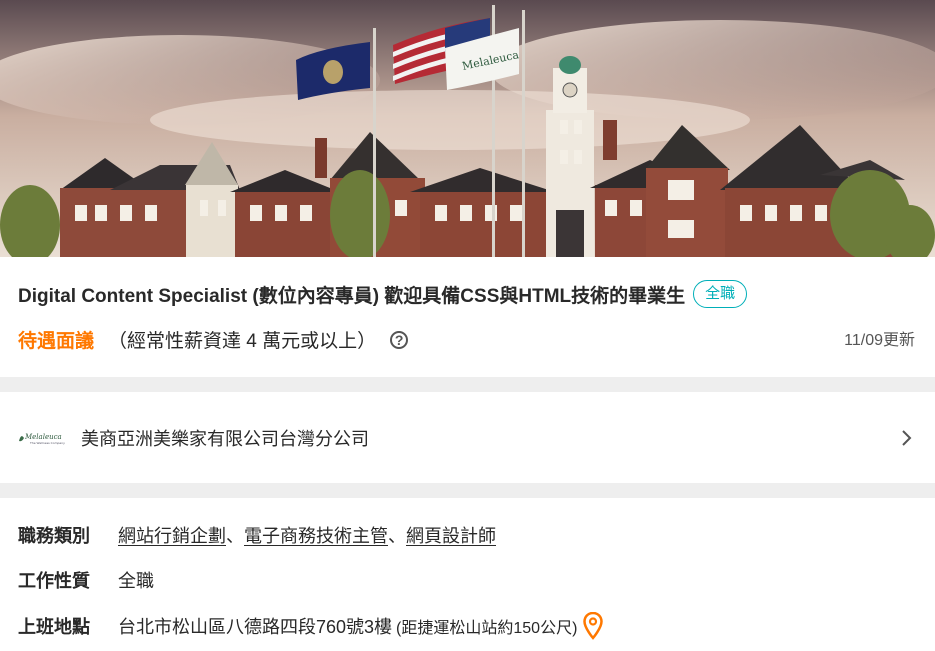  I want to click on question-mark-icon: ?, so click(399, 339).